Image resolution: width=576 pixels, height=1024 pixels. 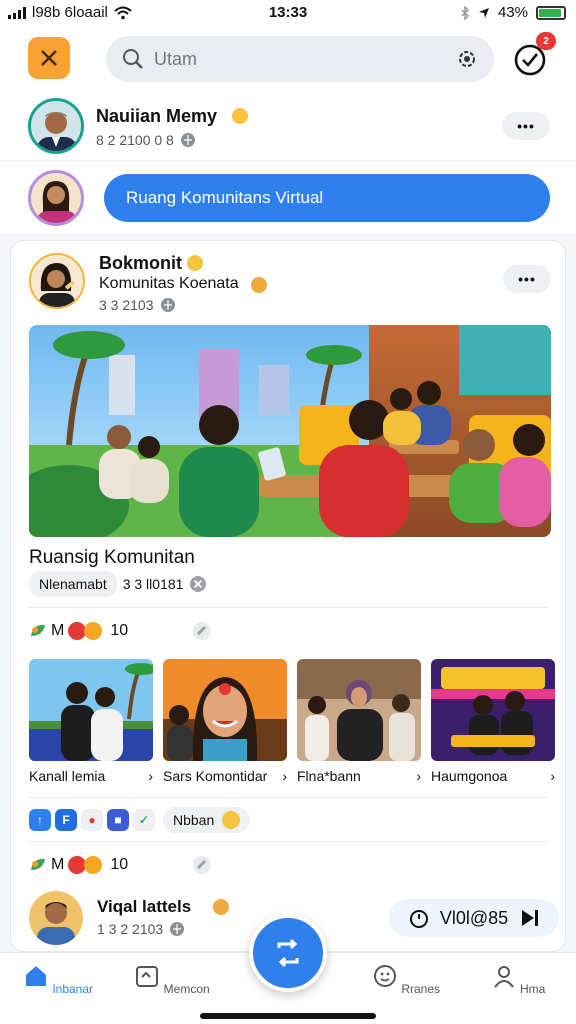 I want to click on share-pill: Nbban, so click(x=207, y=820).